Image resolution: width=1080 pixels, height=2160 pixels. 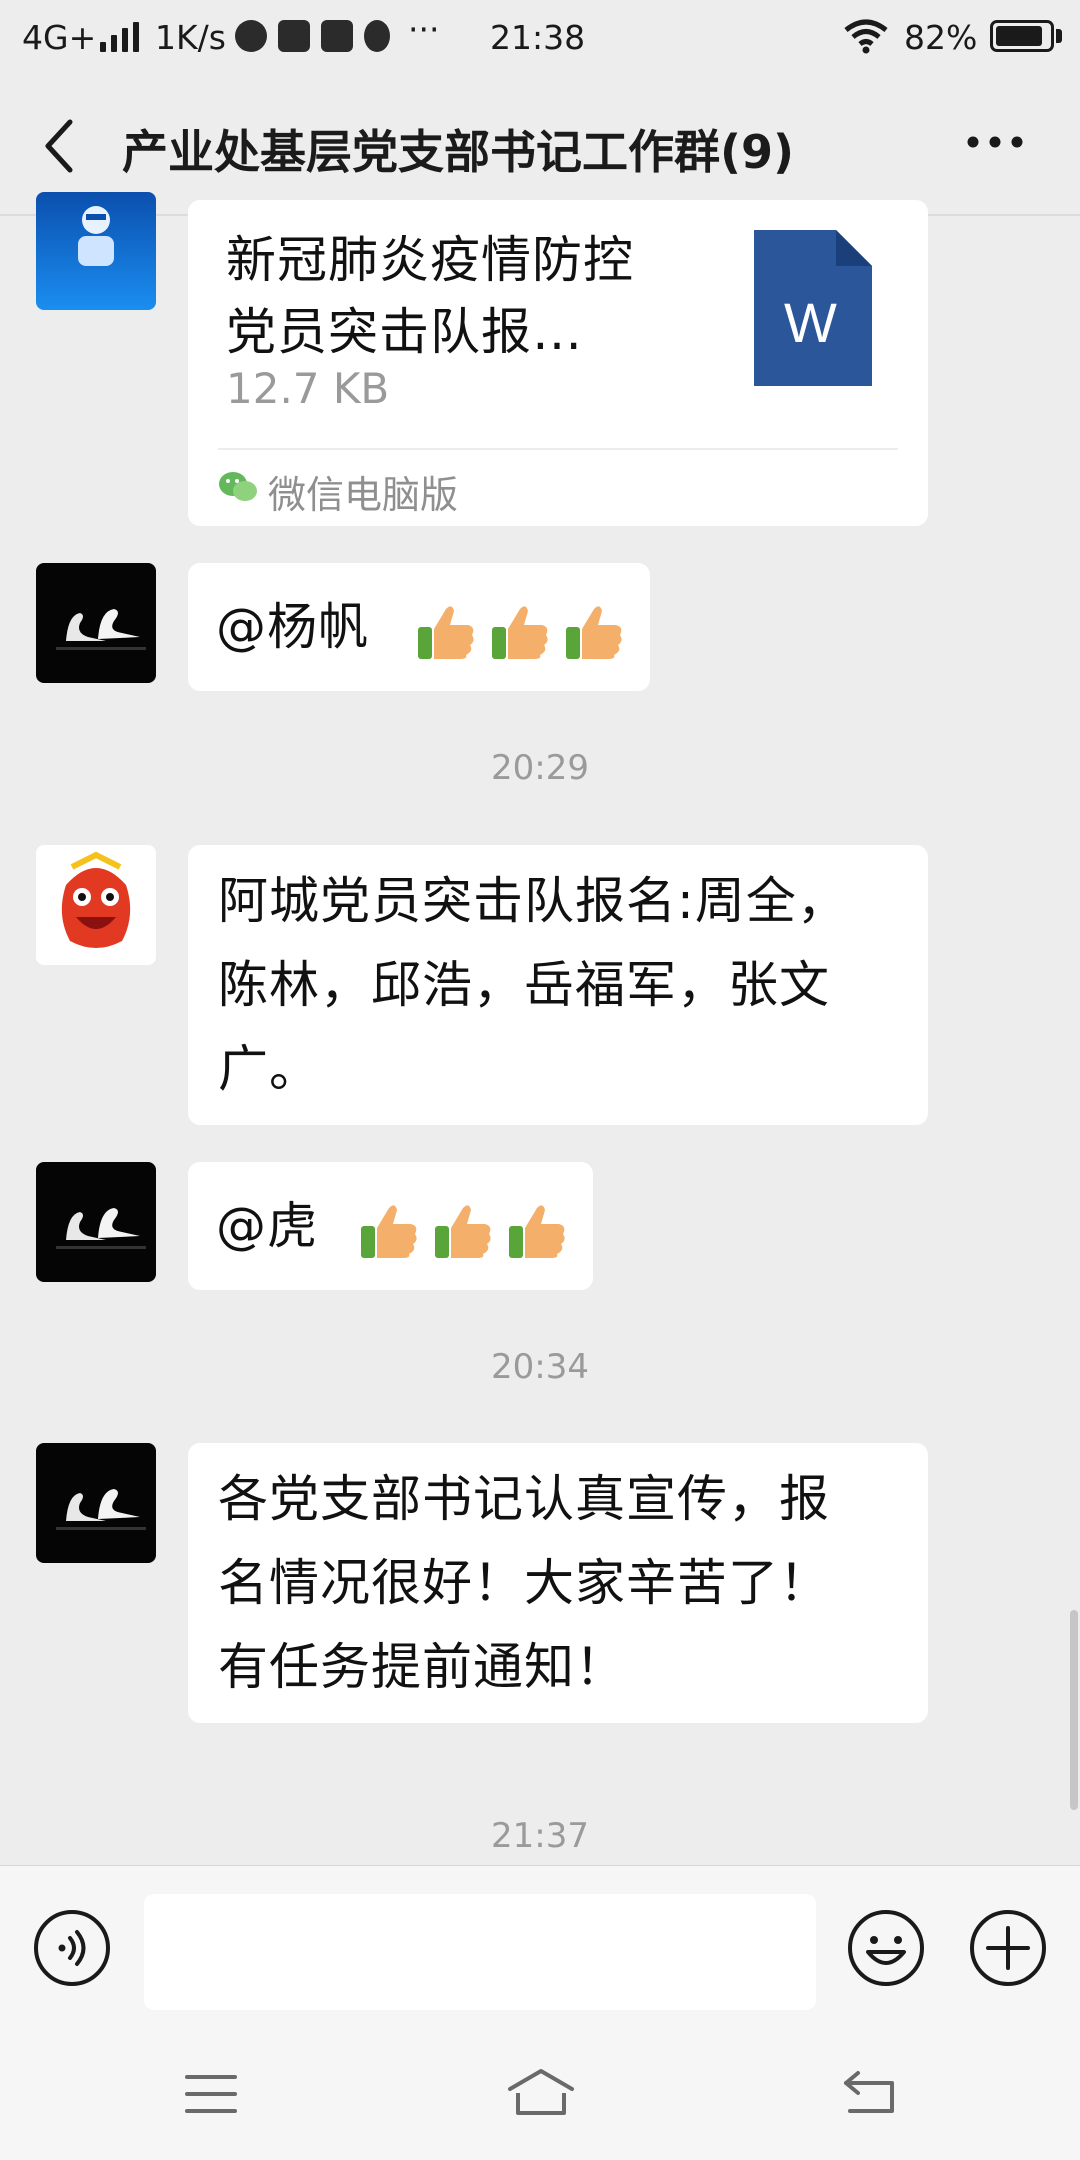 What do you see at coordinates (377, 36) in the screenshot?
I see `qq-notify-icon` at bounding box center [377, 36].